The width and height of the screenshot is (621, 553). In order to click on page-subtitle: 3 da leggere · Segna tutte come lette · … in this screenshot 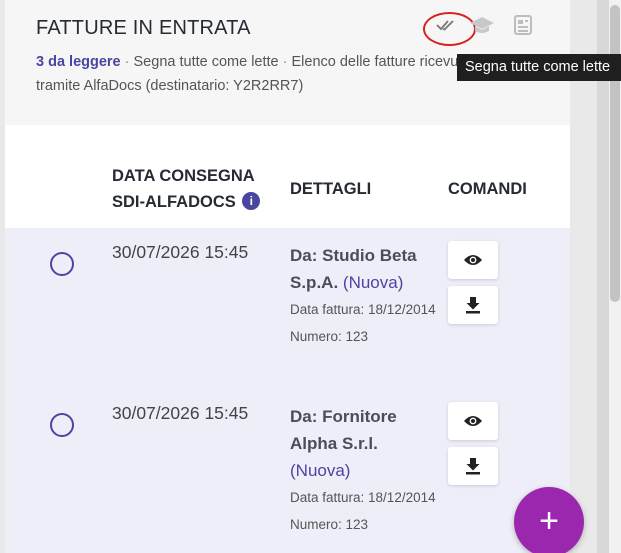, I will do `click(258, 75)`.